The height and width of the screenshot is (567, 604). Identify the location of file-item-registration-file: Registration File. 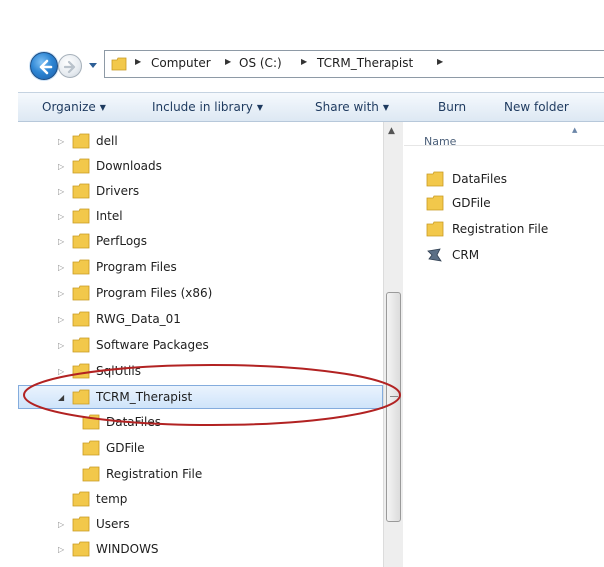
(504, 230).